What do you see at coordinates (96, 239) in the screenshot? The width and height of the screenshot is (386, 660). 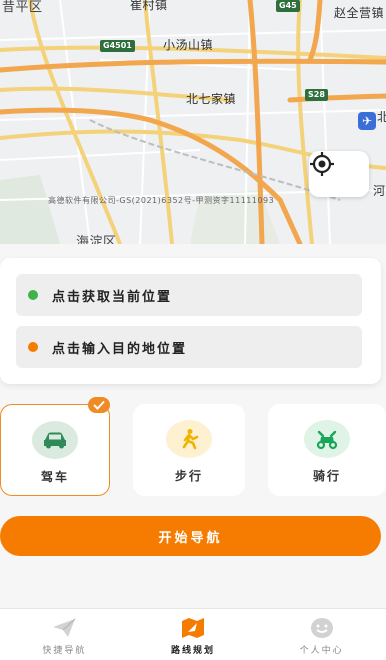 I see `map-label-district: 海淀区` at bounding box center [96, 239].